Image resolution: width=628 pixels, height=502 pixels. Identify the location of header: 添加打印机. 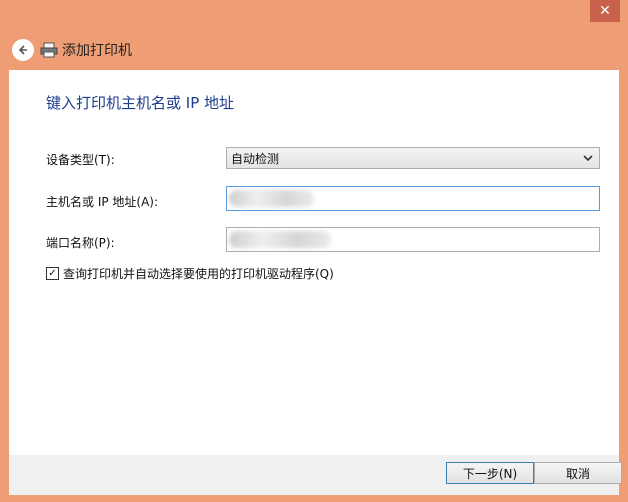
(314, 50).